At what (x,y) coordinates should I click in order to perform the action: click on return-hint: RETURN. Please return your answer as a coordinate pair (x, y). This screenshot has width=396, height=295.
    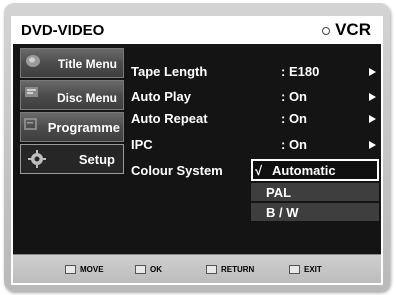
    Looking at the image, I should click on (230, 269).